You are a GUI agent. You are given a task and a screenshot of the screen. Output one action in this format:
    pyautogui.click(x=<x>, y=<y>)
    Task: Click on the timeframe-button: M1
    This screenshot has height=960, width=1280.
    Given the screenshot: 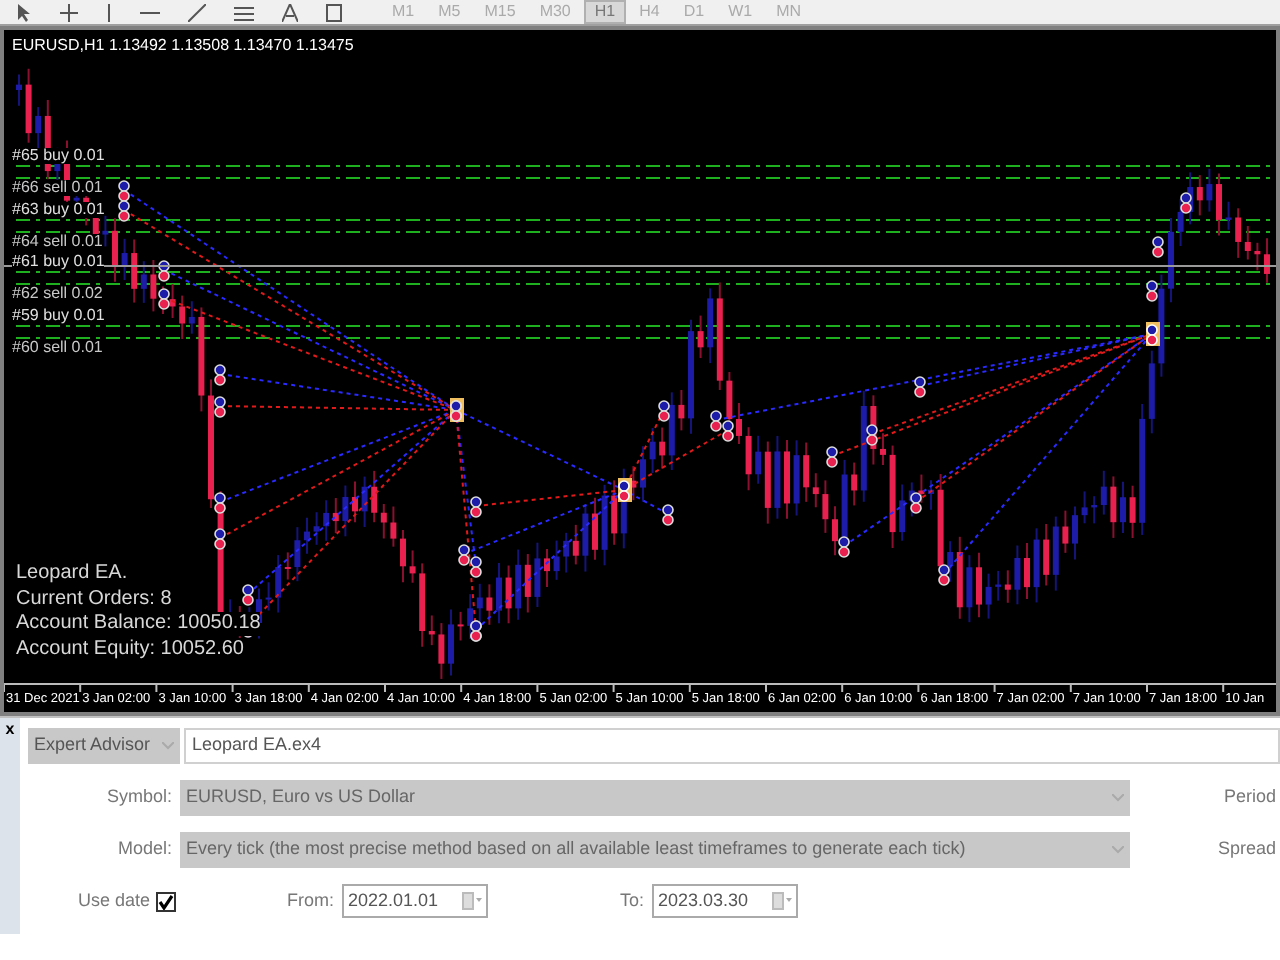 What is the action you would take?
    pyautogui.click(x=403, y=12)
    